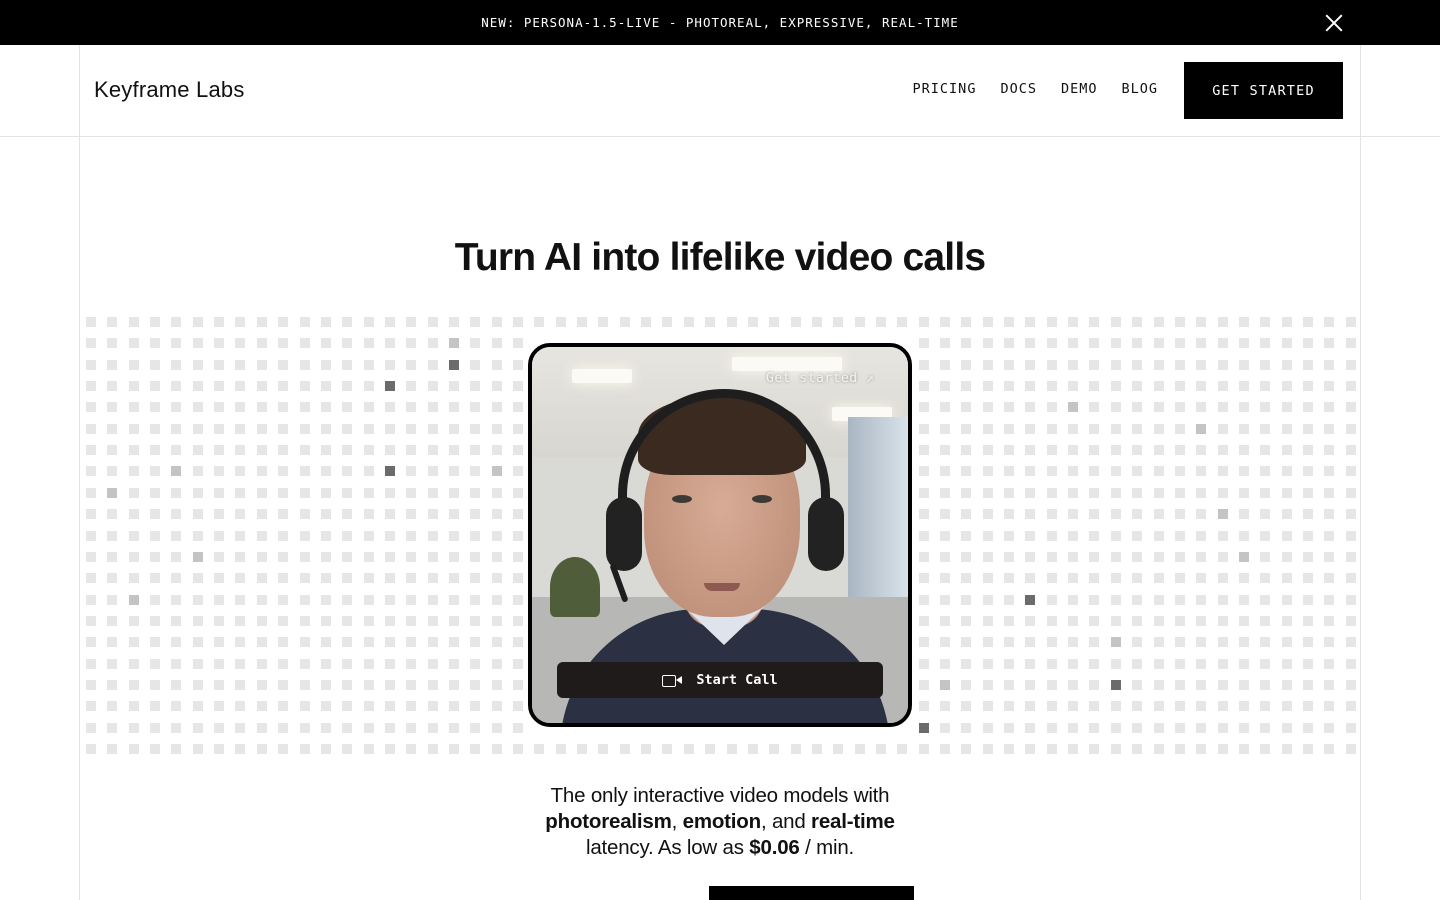 Image resolution: width=1440 pixels, height=900 pixels. What do you see at coordinates (811, 893) in the screenshot?
I see `hero-primary-button` at bounding box center [811, 893].